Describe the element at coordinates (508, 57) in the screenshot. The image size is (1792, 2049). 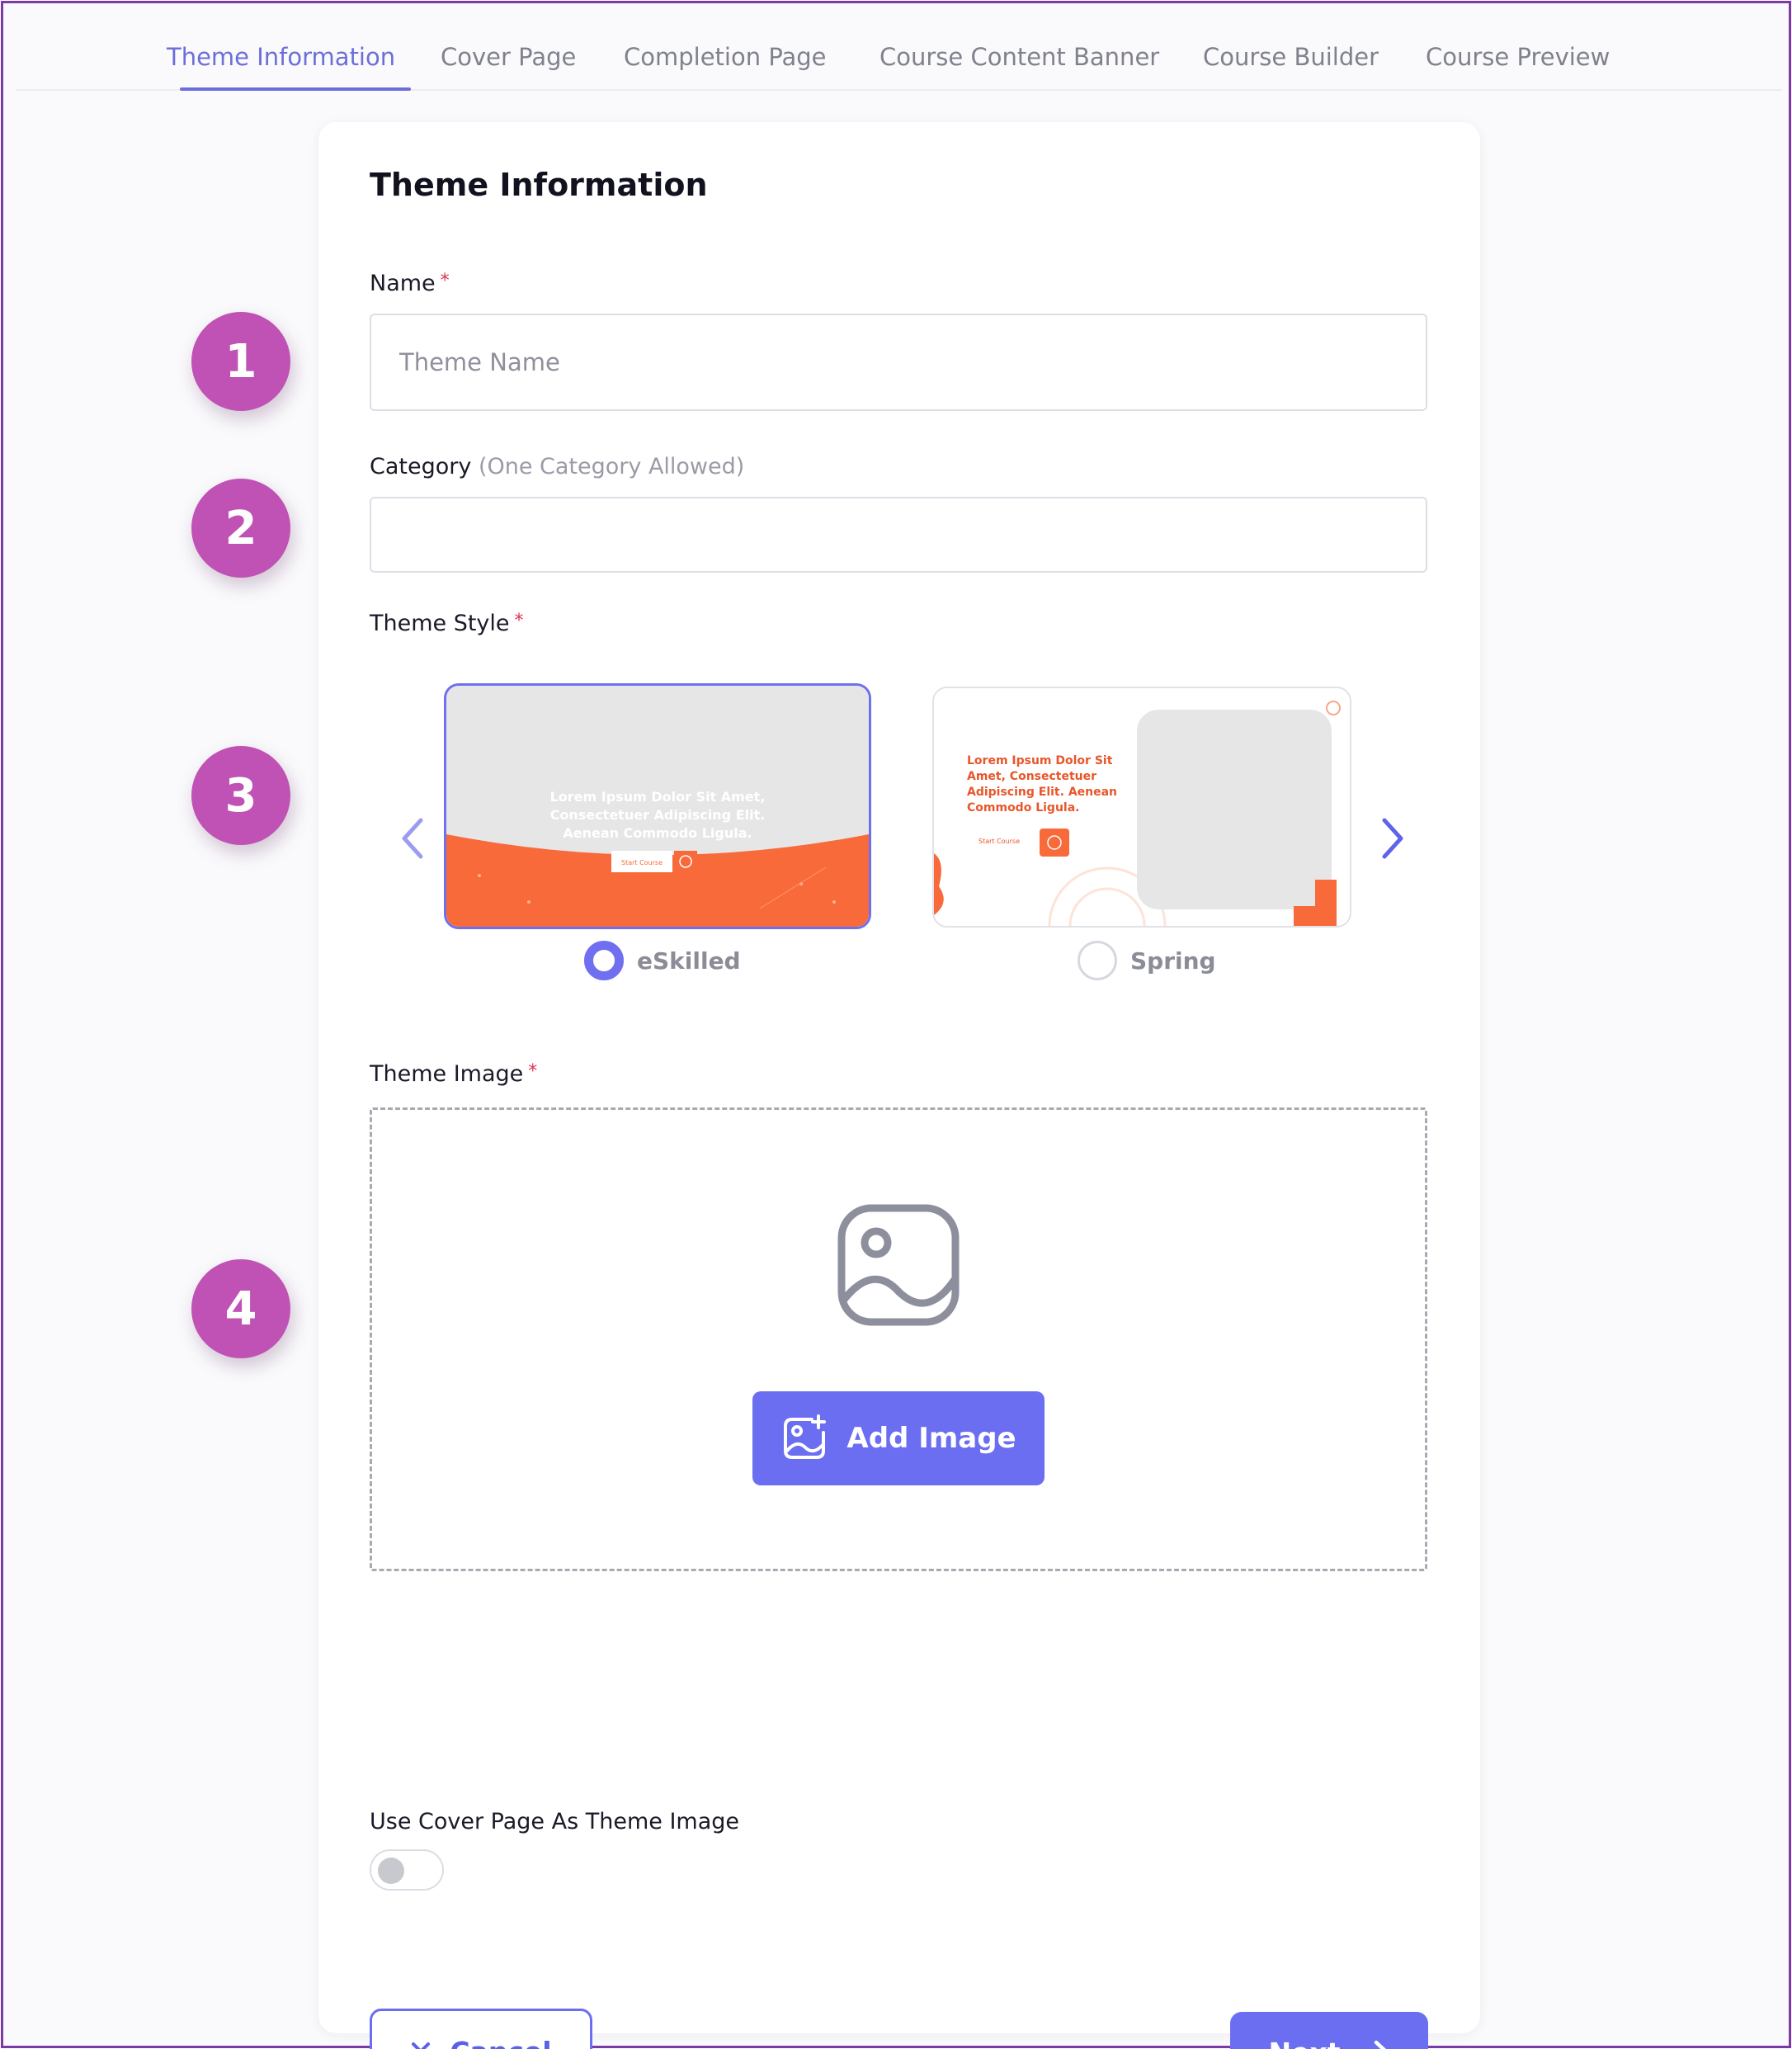
I see `tab-cover-page: Cover Page` at that location.